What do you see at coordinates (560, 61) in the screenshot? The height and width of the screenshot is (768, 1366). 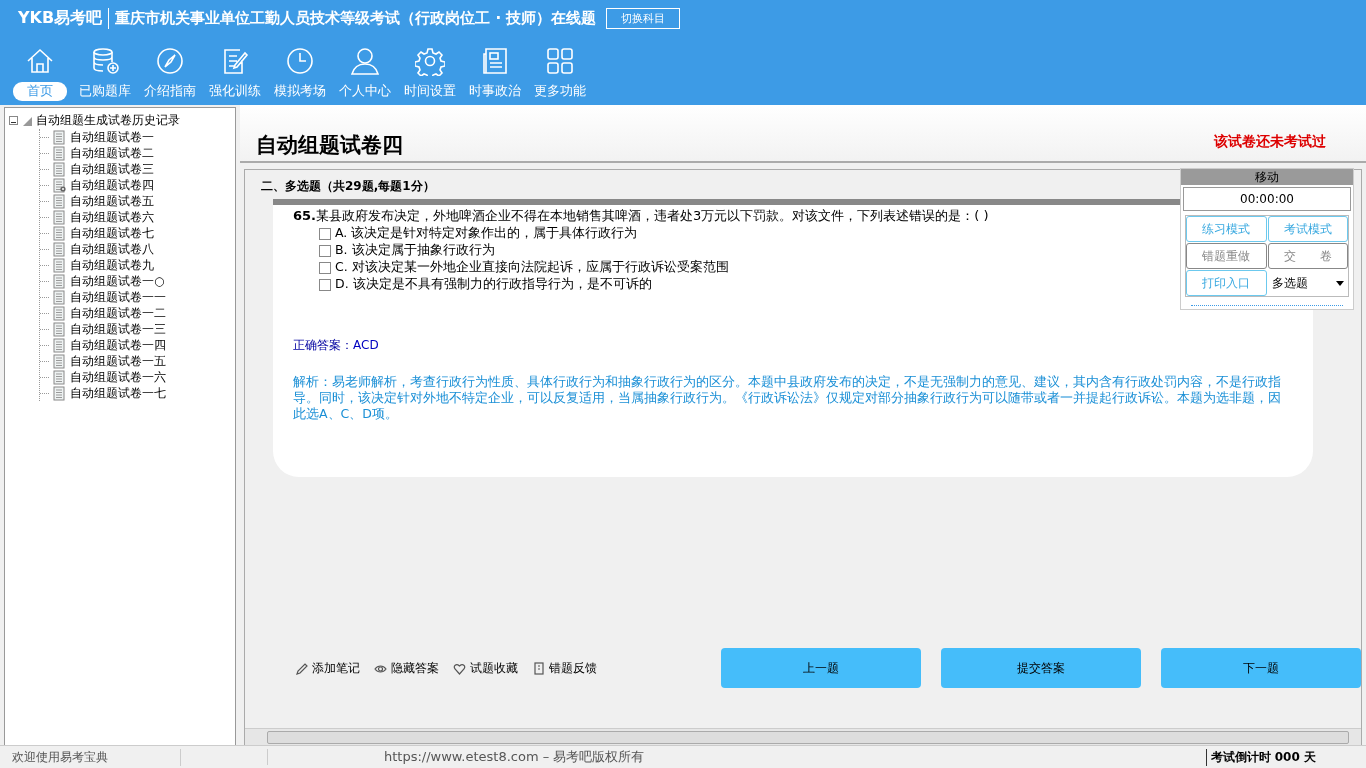 I see `grid-icon` at bounding box center [560, 61].